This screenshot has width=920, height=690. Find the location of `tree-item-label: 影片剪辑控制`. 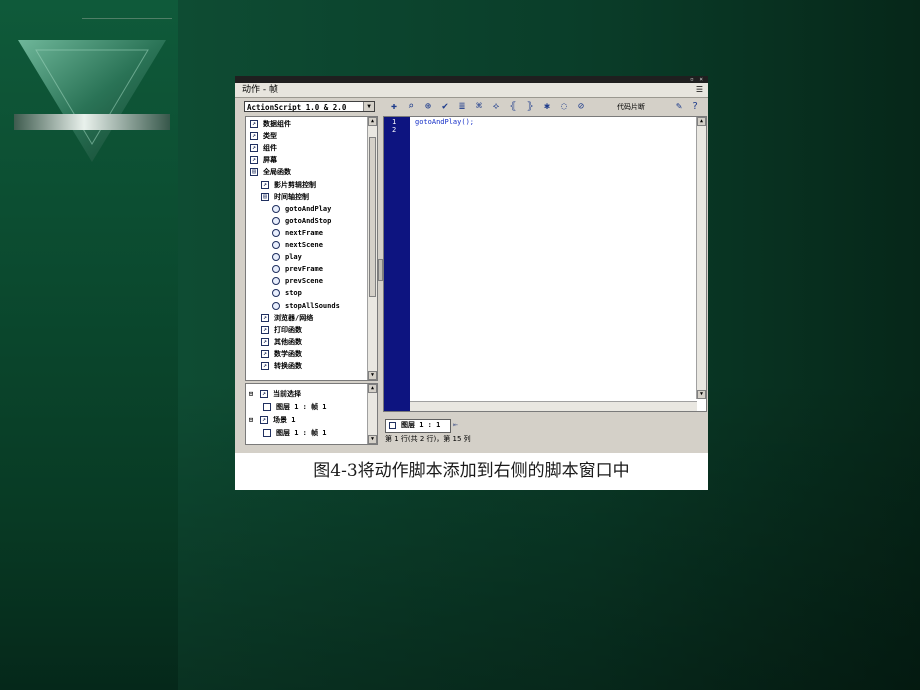

tree-item-label: 影片剪辑控制 is located at coordinates (295, 184).